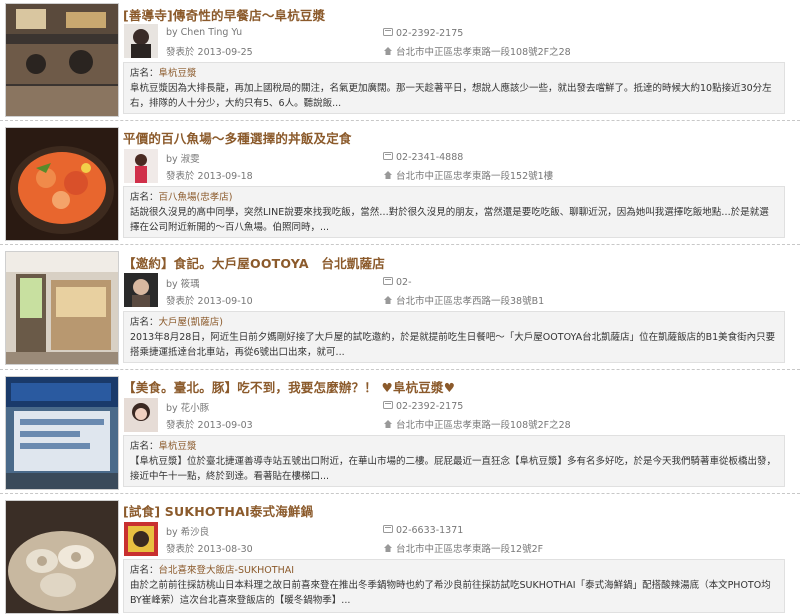  I want to click on post-address: 台北市中正區忠孝東路一段12號2F, so click(463, 548).